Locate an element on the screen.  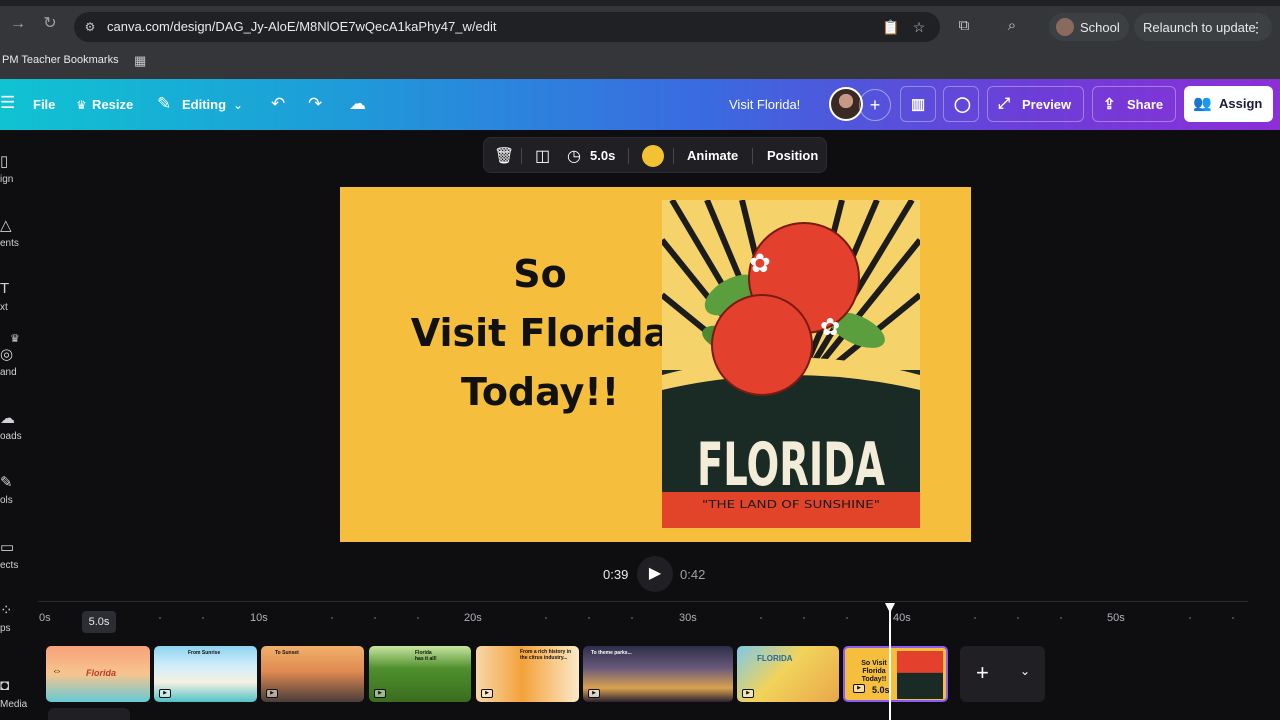
resize-button: Resize is located at coordinates (112, 104).